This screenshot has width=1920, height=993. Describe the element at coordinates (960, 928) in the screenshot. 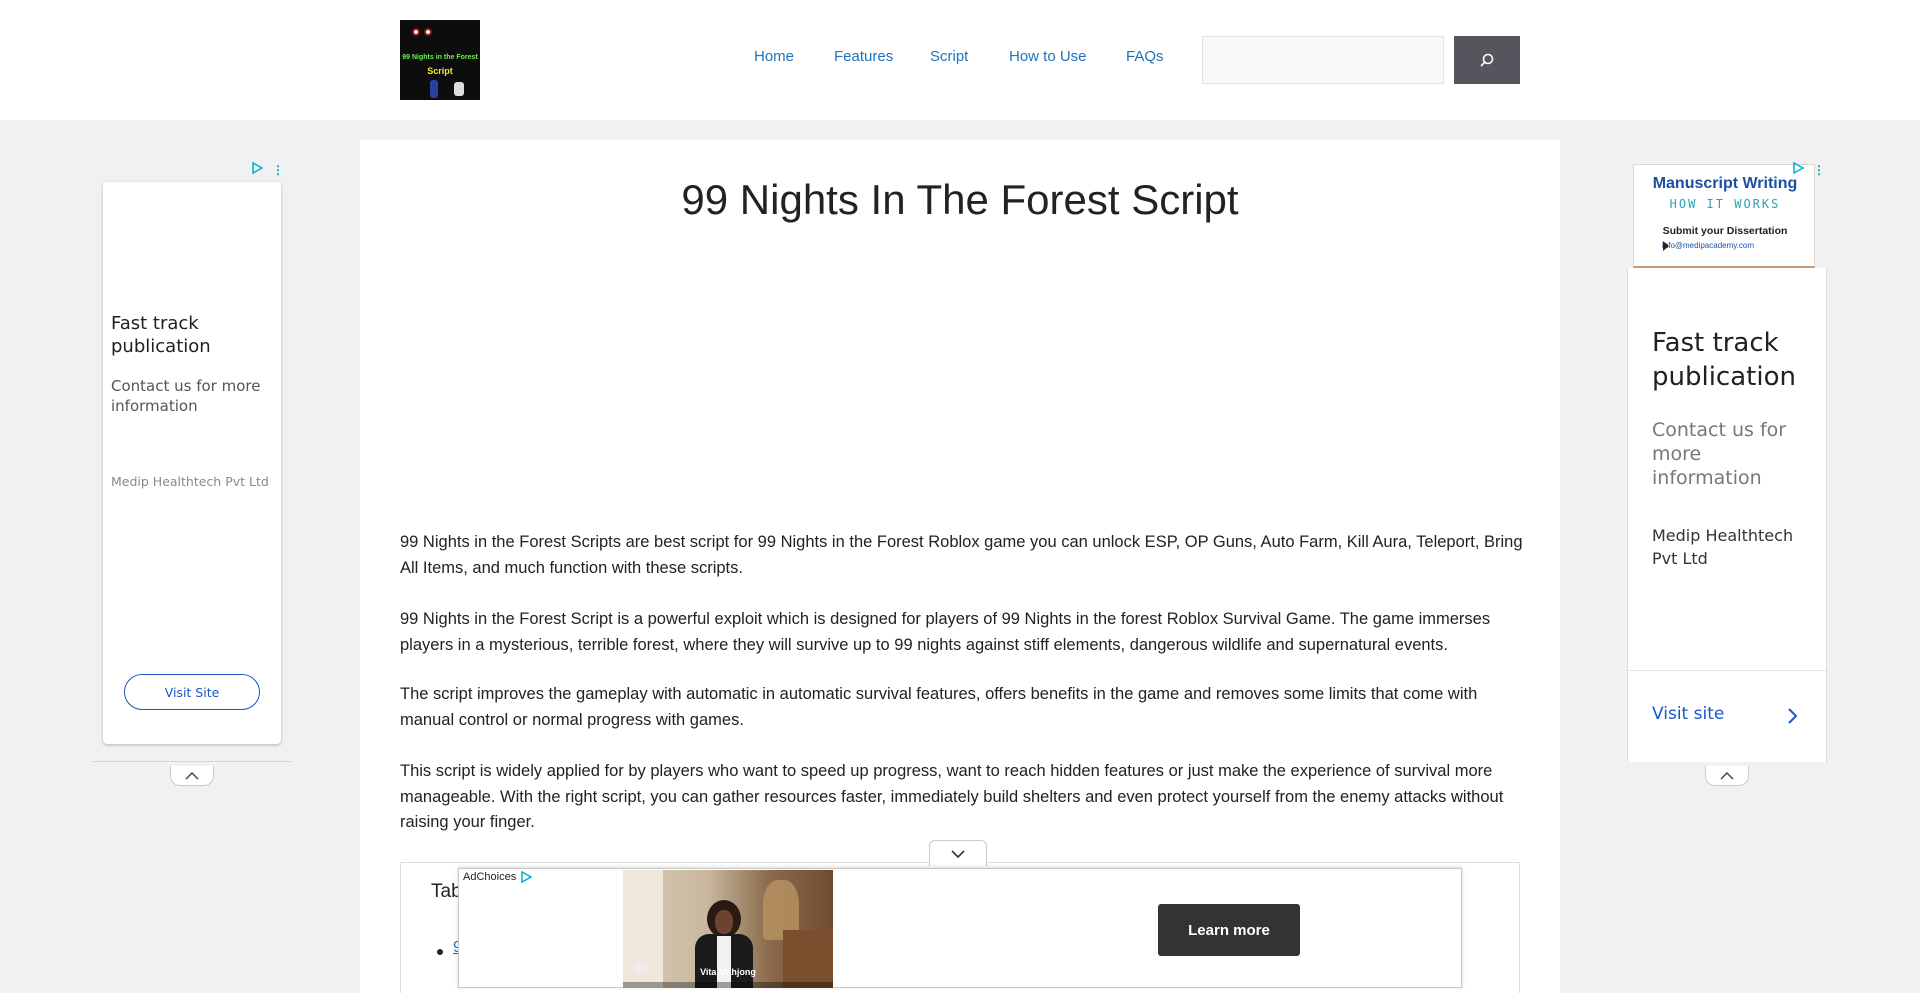

I see `bottom-sticky-ad: AdChoices Vita Mahjong Learn more` at that location.